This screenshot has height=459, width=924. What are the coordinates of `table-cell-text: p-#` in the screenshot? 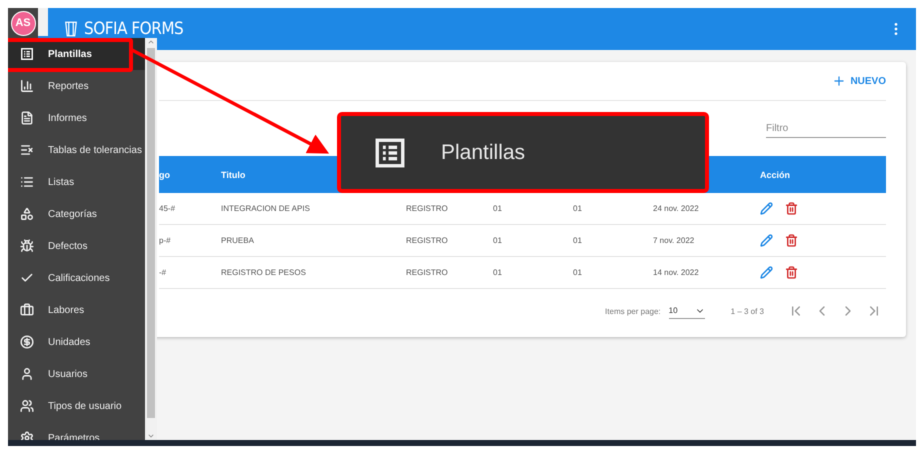 It's located at (165, 240).